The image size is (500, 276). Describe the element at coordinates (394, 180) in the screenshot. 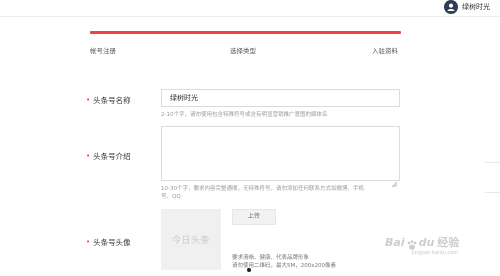

I see `resize-handle-icon` at that location.